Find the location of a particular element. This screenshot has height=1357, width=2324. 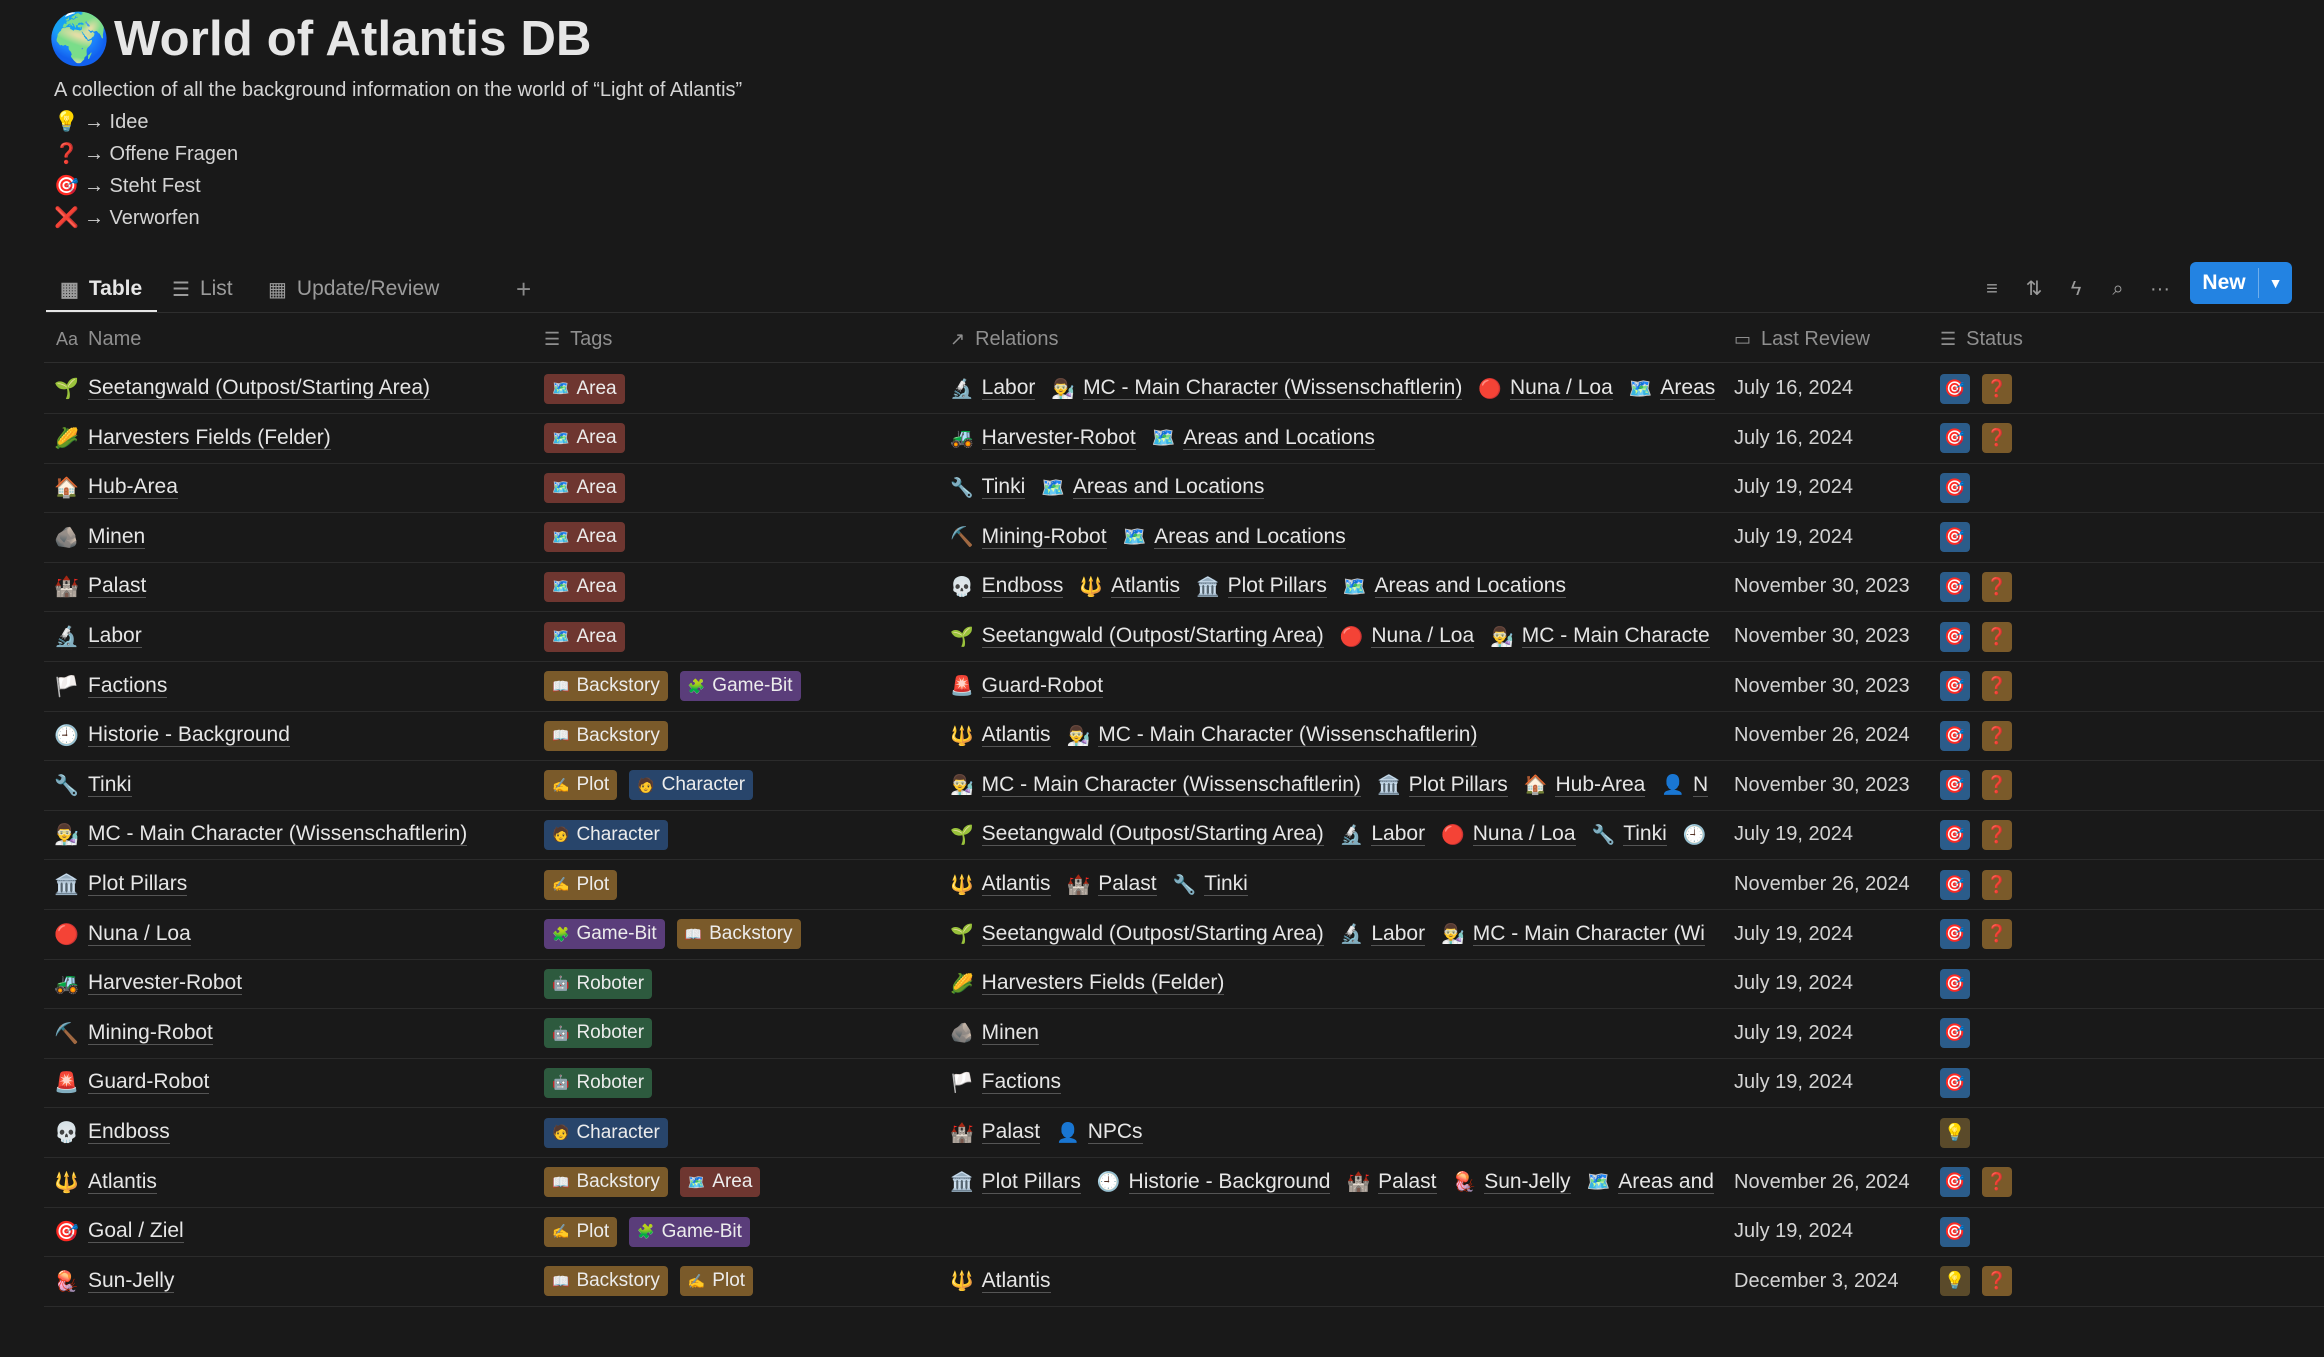

row-name: Atlantis is located at coordinates (122, 1182).